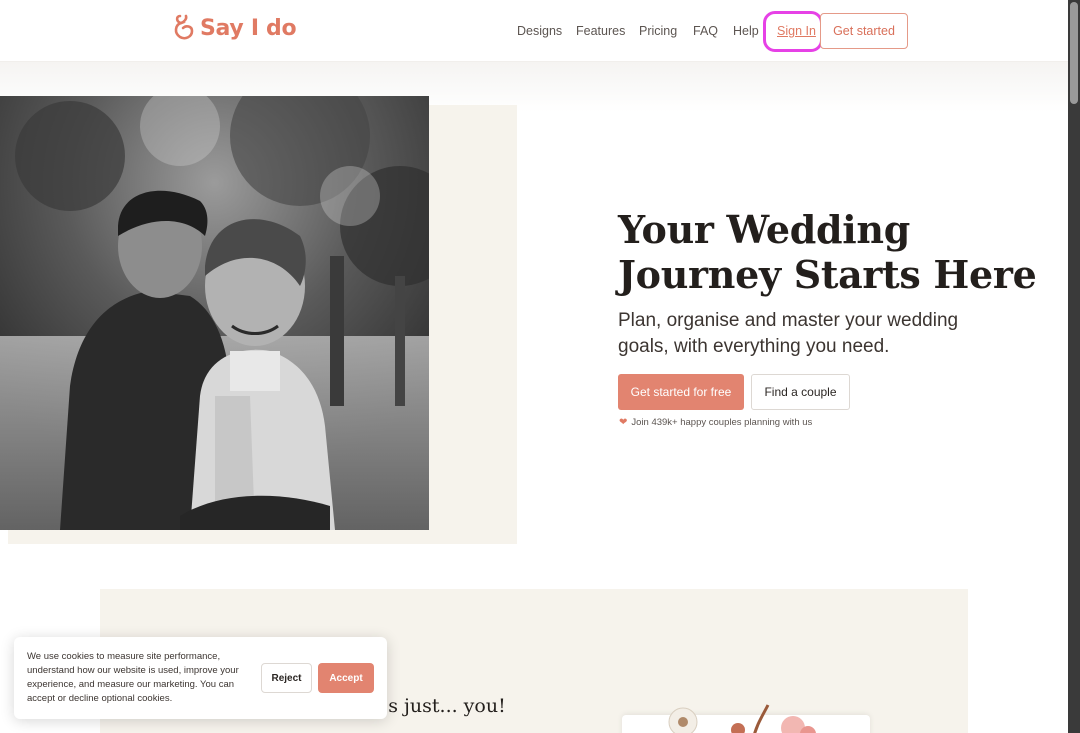 This screenshot has width=1080, height=733. What do you see at coordinates (827, 274) in the screenshot?
I see `hero-title-line-2: Journey Starts Here` at bounding box center [827, 274].